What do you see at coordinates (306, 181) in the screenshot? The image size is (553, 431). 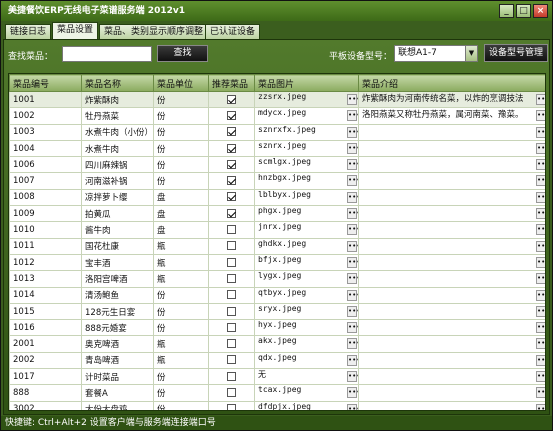 I see `cell-dish-image: hnzbgx.jpeg •••` at bounding box center [306, 181].